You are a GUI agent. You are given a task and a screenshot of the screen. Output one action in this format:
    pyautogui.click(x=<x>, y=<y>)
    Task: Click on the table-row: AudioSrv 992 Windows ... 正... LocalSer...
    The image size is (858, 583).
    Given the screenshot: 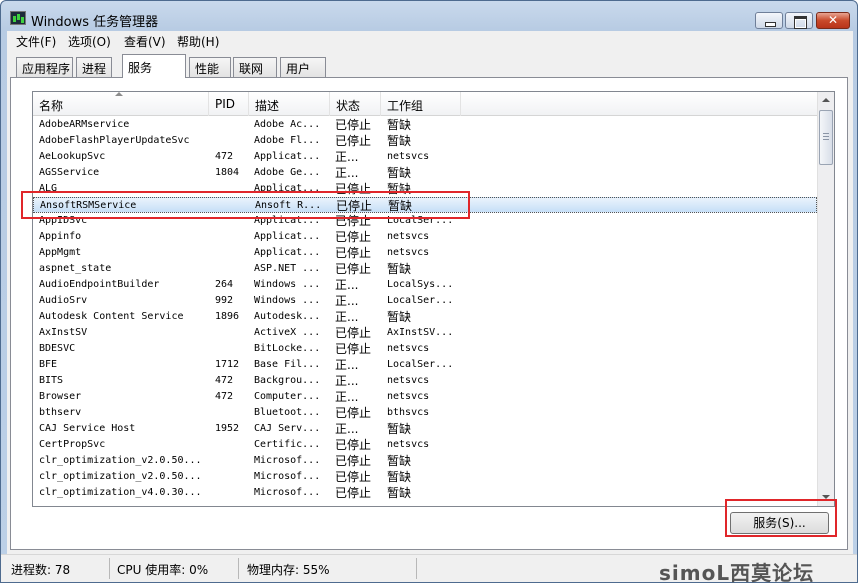 What is the action you would take?
    pyautogui.click(x=425, y=301)
    